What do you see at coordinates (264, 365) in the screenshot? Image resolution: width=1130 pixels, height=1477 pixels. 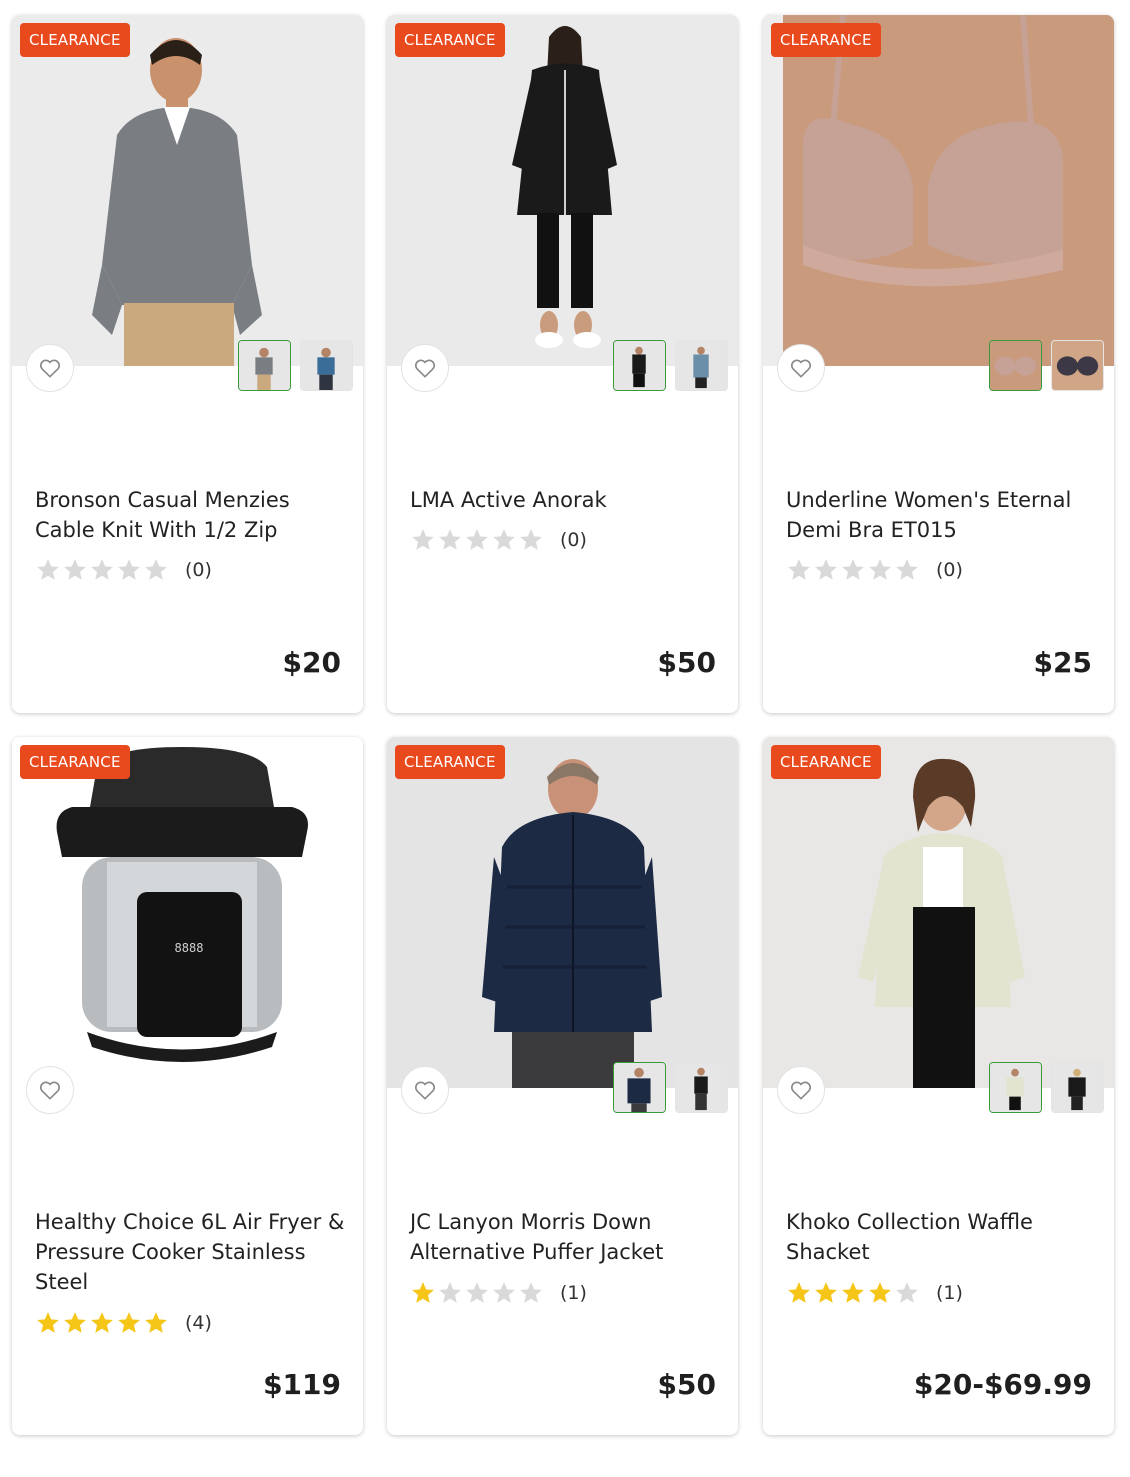 I see `color-swatch-grey` at bounding box center [264, 365].